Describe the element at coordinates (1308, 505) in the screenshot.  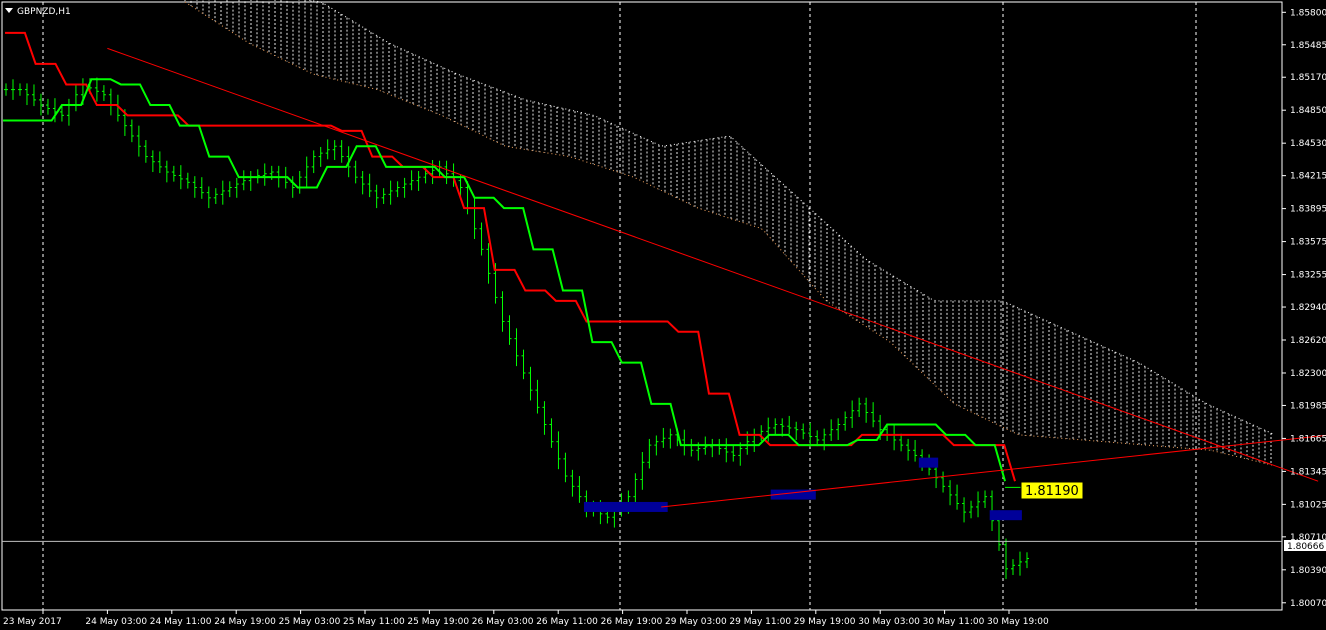
I see `price-tick-label: 1.81025` at that location.